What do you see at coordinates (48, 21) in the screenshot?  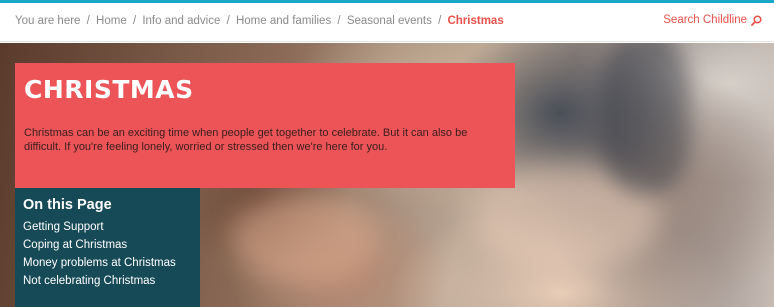 I see `breadcrumb-prefix: You are here` at bounding box center [48, 21].